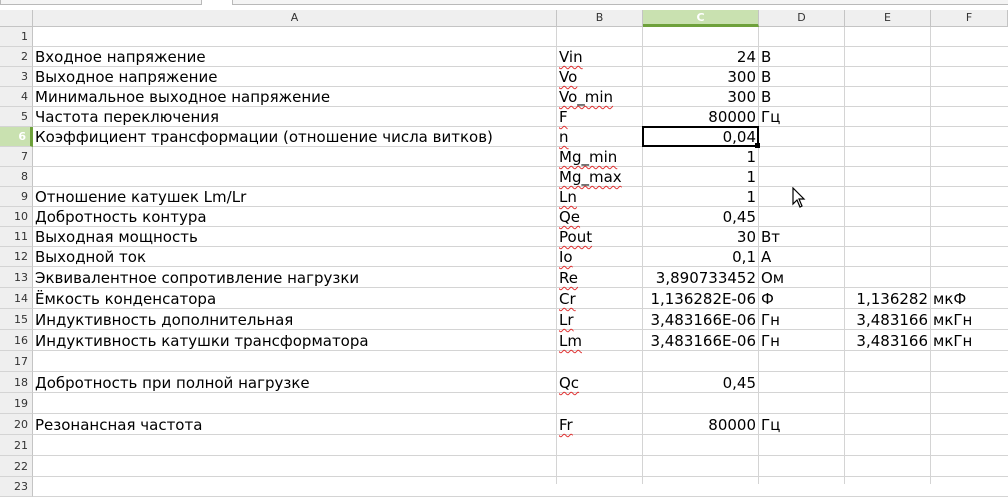 This screenshot has height=497, width=1008. Describe the element at coordinates (16, 403) in the screenshot. I see `row-header: 19` at that location.